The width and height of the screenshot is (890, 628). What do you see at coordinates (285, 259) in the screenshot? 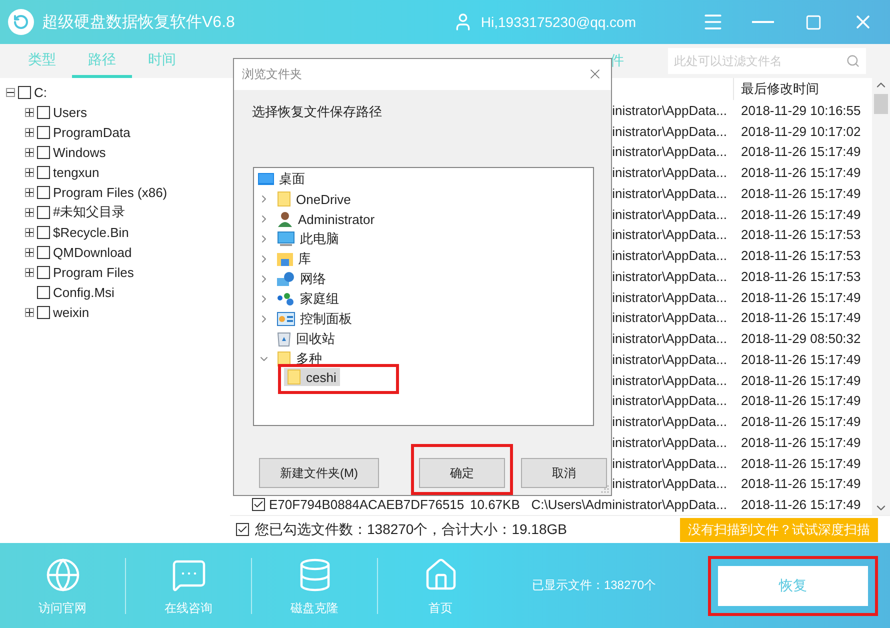
I see `library-icon` at bounding box center [285, 259].